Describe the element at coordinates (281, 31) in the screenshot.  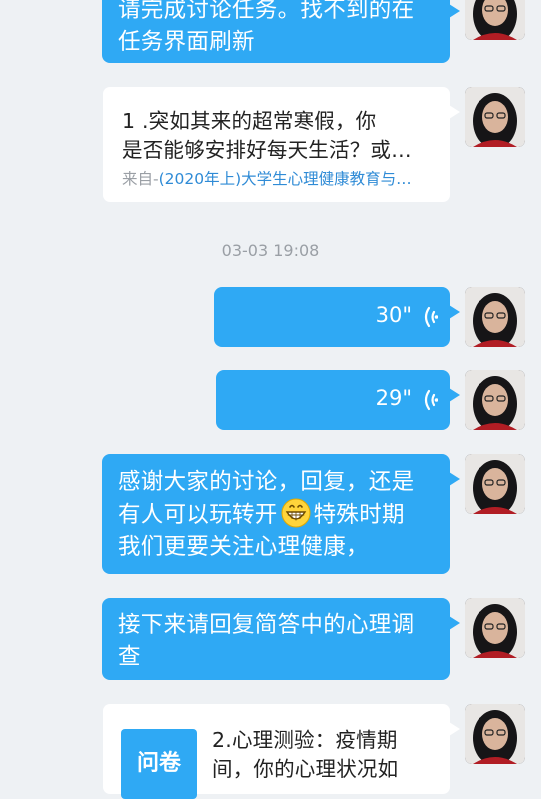
I see `chat-bubble-task-notice: 请完成讨论任务。找不到的在 任务界面刷新` at that location.